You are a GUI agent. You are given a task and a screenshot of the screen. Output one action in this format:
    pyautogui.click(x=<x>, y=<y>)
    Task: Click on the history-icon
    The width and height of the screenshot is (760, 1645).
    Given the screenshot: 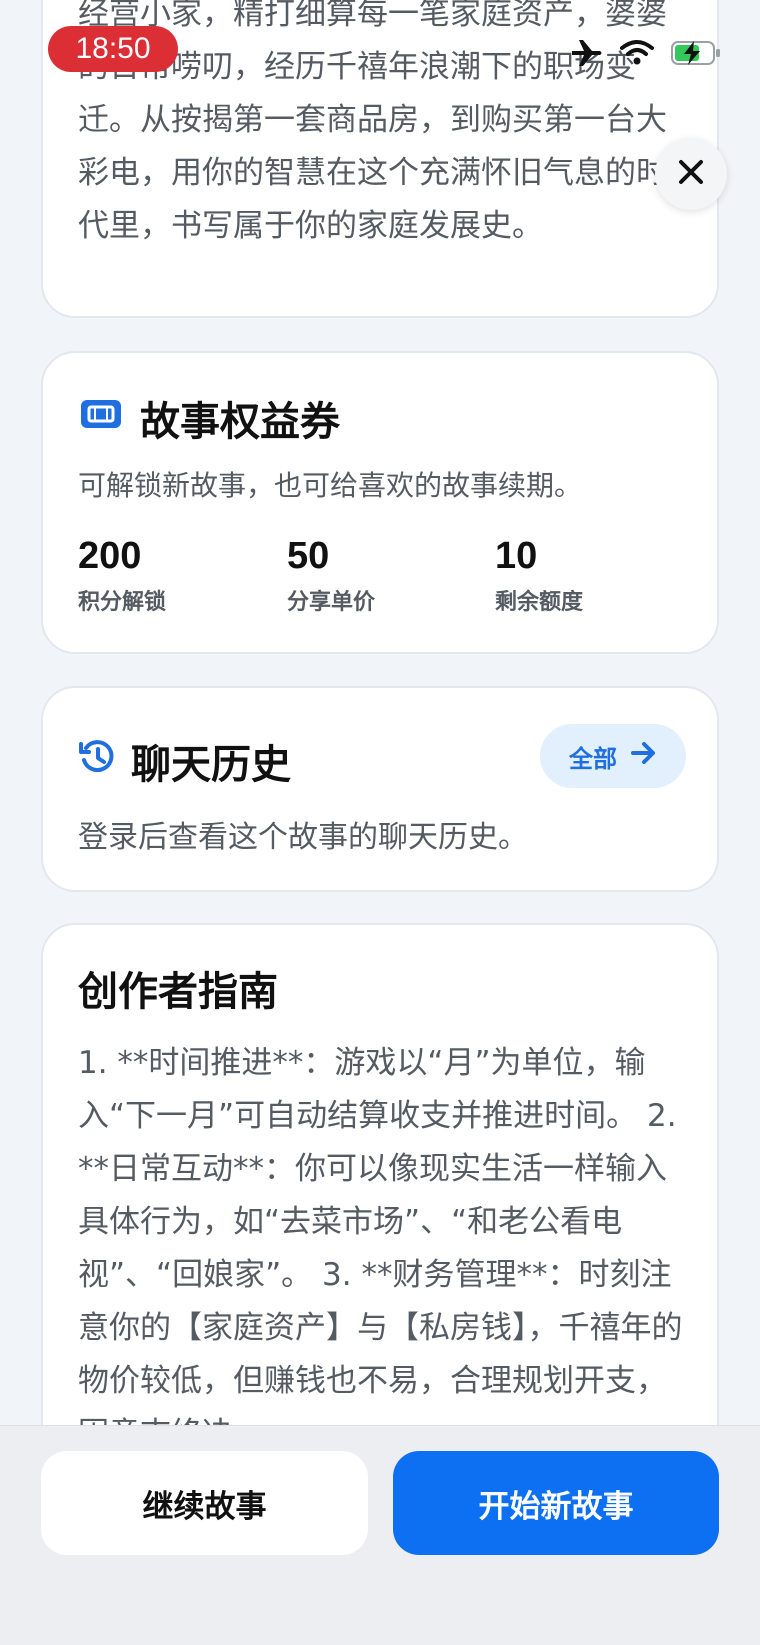 What is the action you would take?
    pyautogui.click(x=97, y=759)
    